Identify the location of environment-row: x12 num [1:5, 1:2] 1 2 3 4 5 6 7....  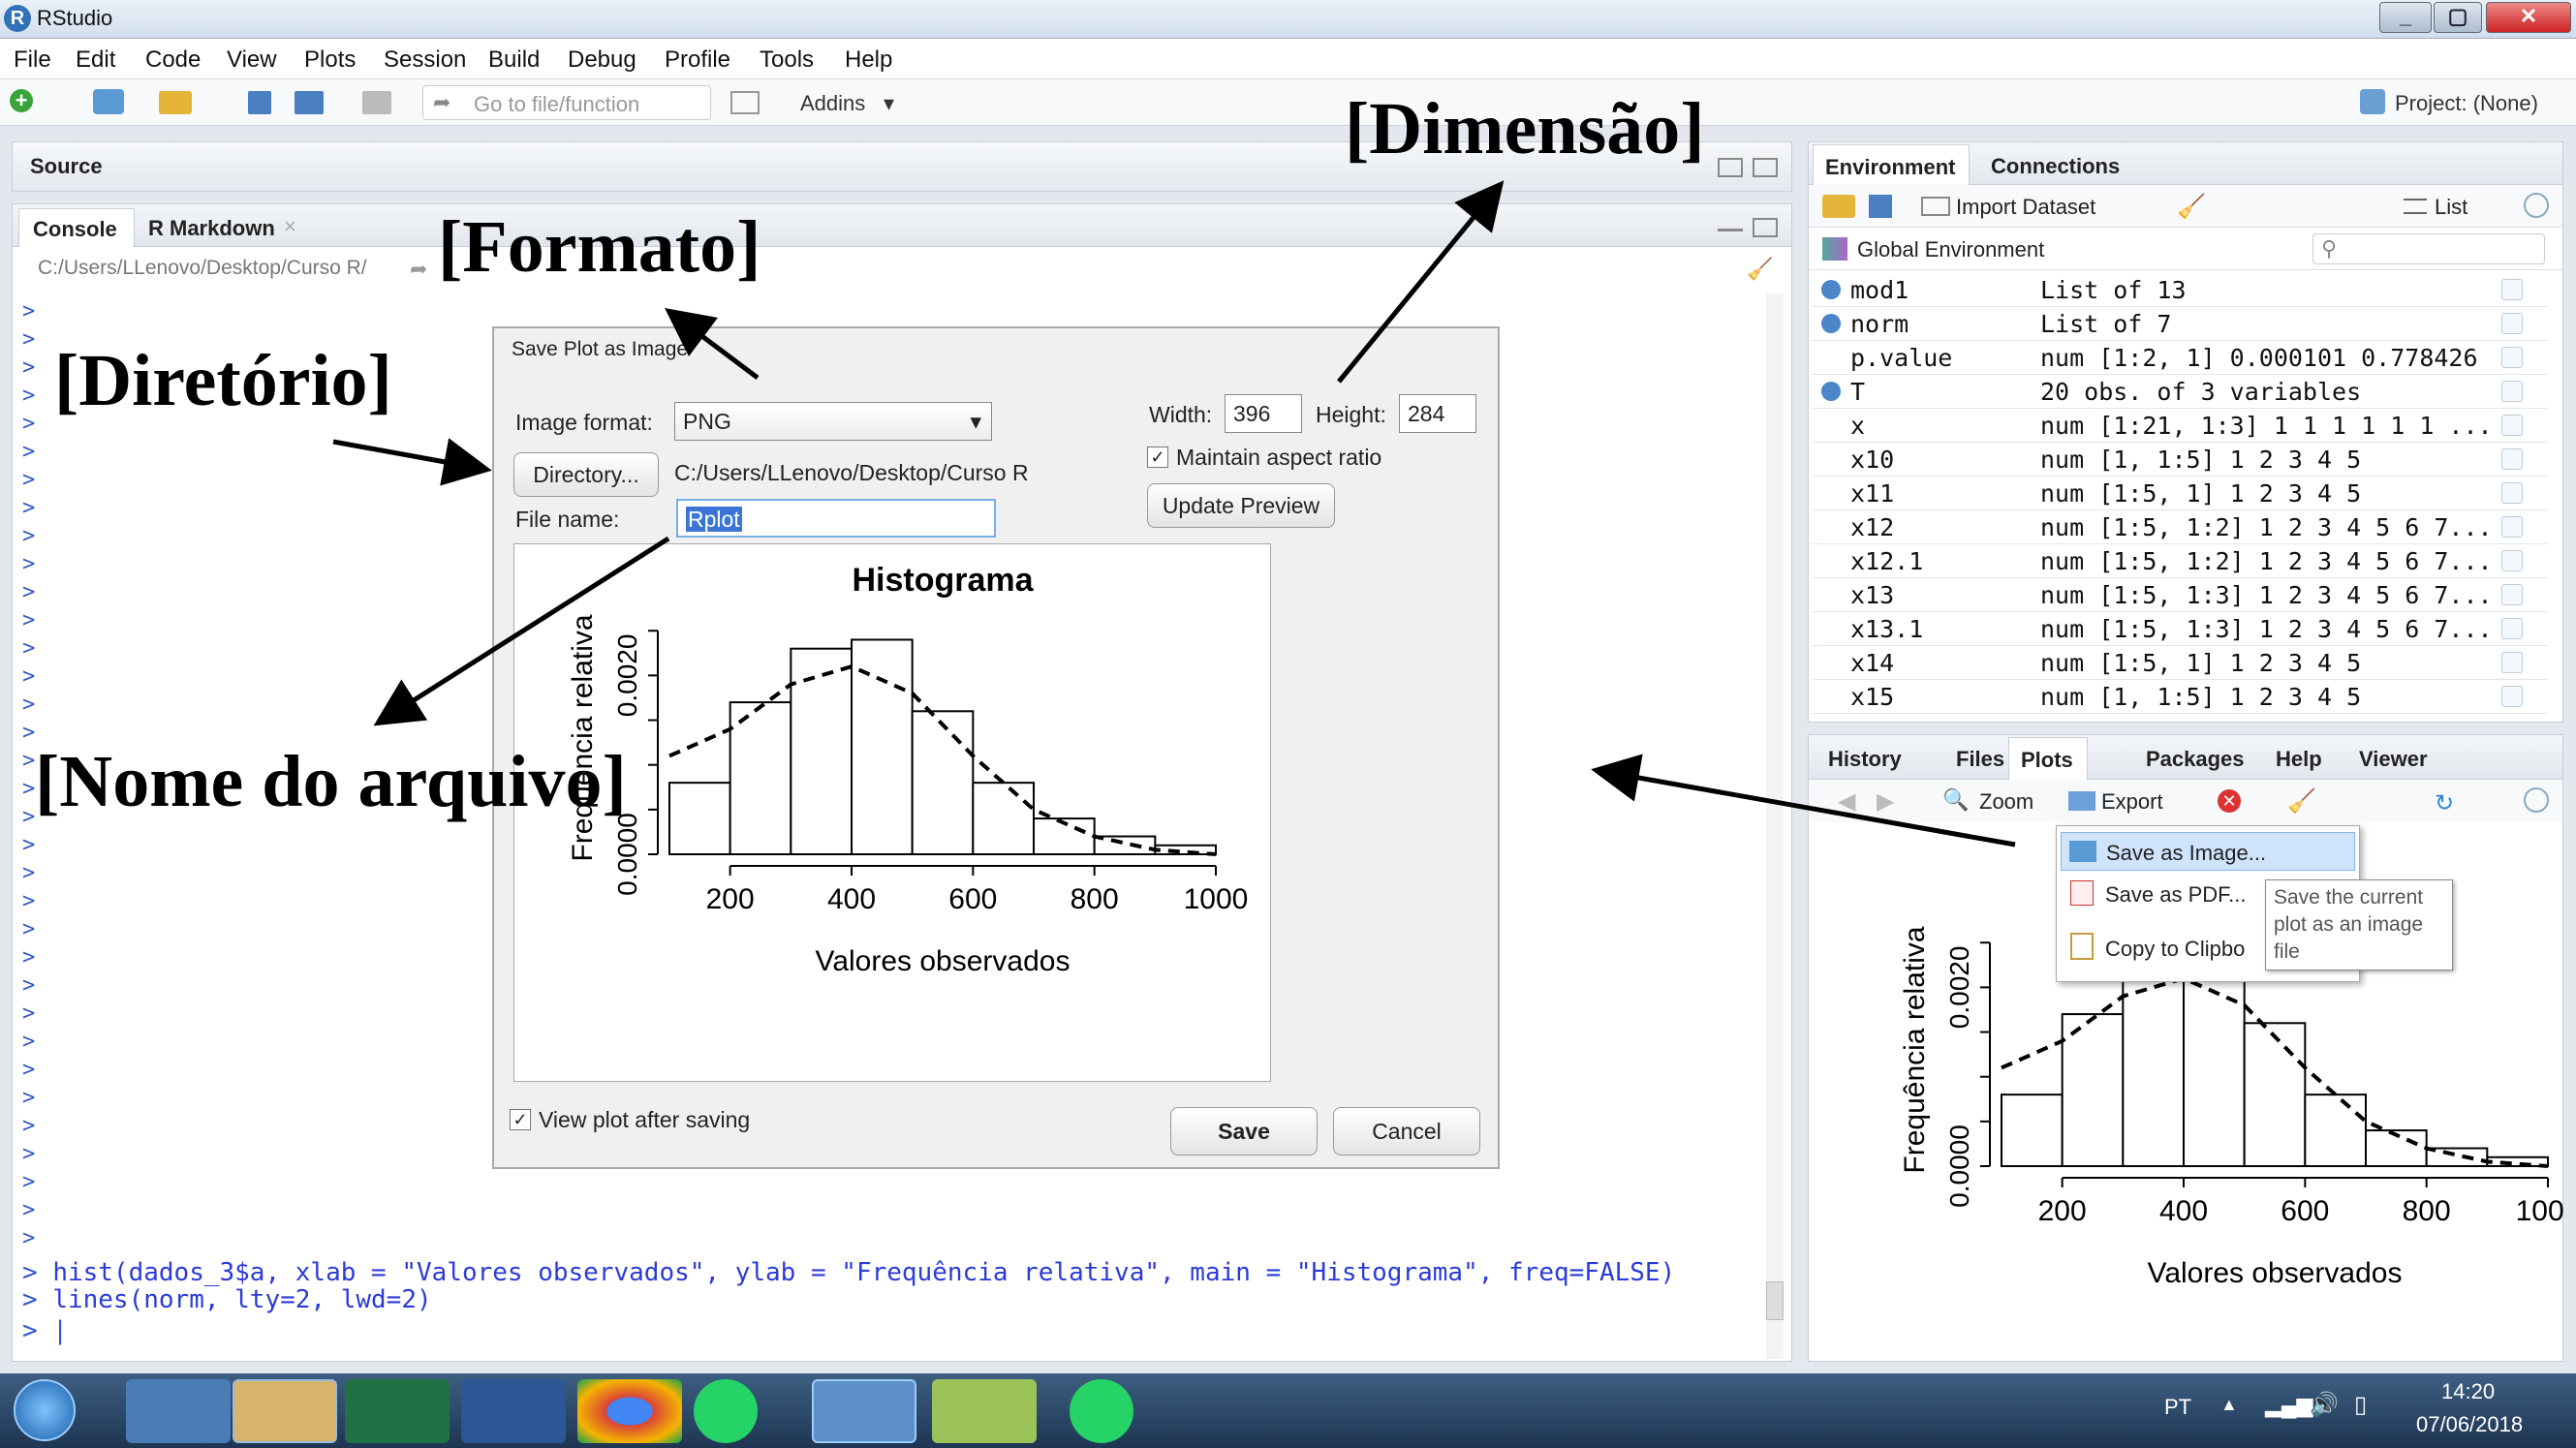
(2180, 527).